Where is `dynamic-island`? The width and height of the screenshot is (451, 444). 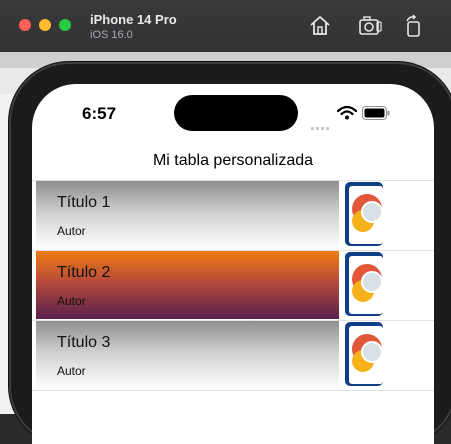
dynamic-island is located at coordinates (236, 113).